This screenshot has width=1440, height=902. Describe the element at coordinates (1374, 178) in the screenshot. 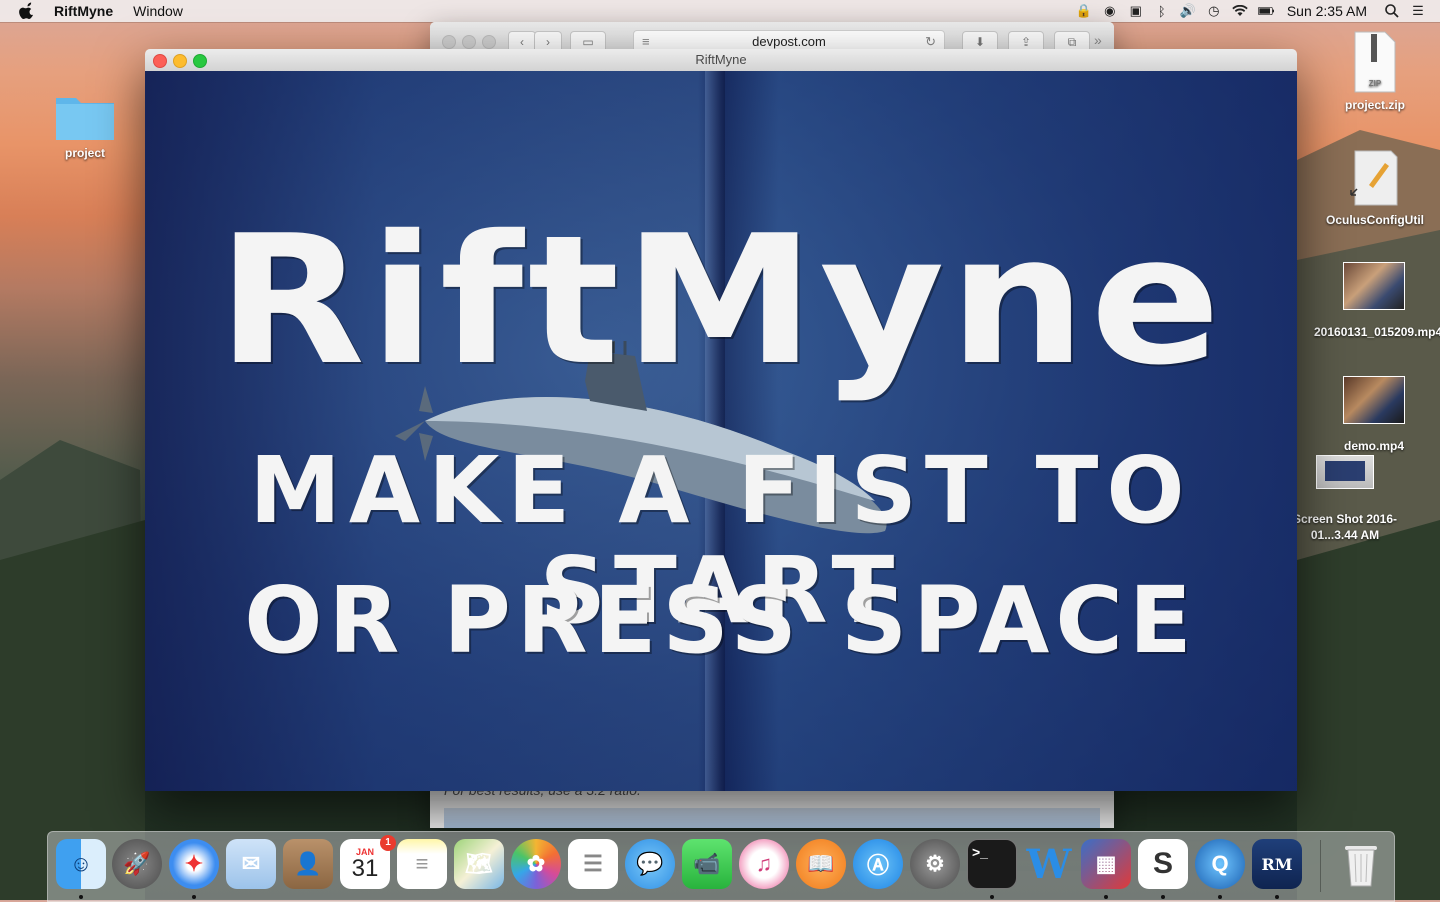

I see `app-alias-icon` at that location.